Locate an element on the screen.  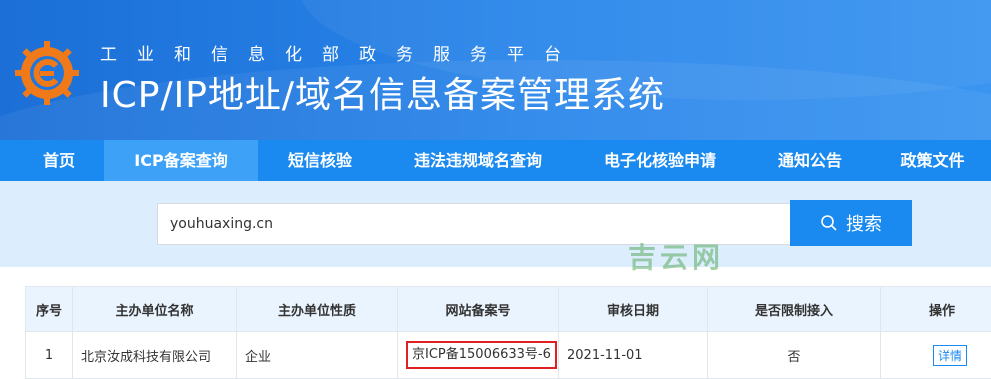
cell-org-type: 企业 is located at coordinates (317, 355).